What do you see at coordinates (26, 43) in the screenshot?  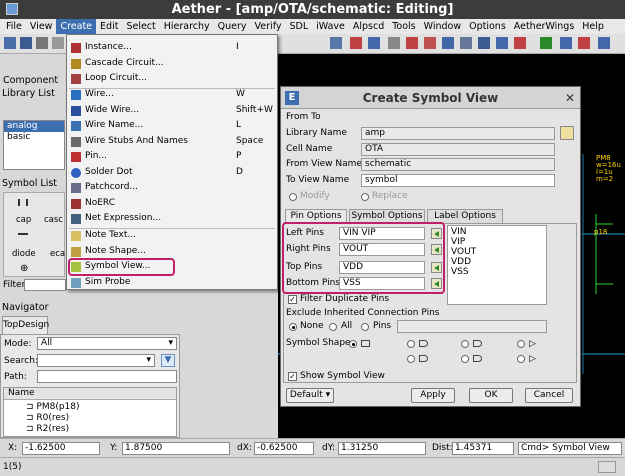 I see `save-icon` at bounding box center [26, 43].